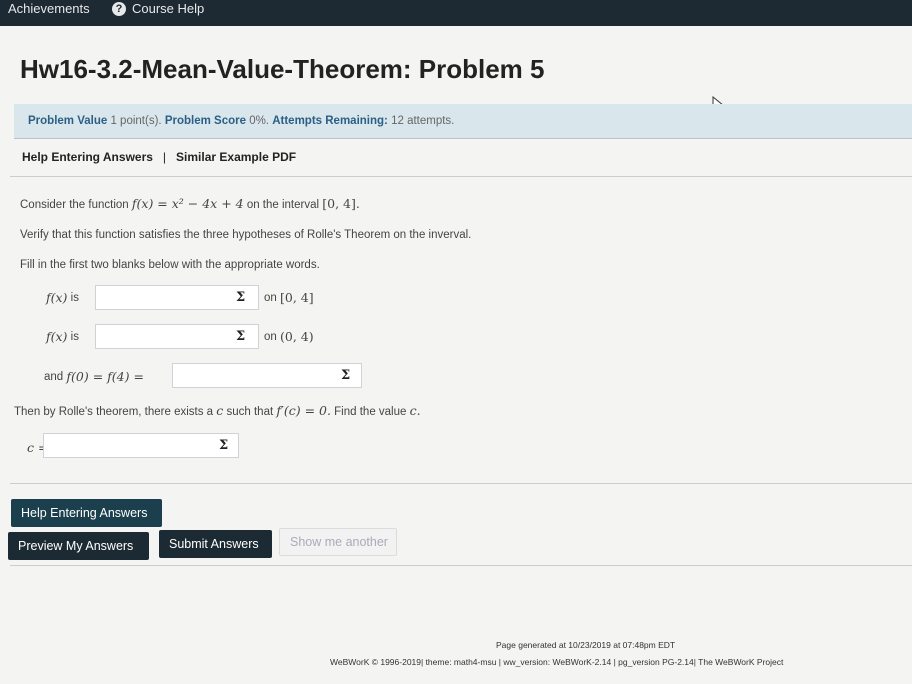 The height and width of the screenshot is (684, 912). Describe the element at coordinates (297, 336) in the screenshot. I see `open-interval: (0, 4)` at that location.